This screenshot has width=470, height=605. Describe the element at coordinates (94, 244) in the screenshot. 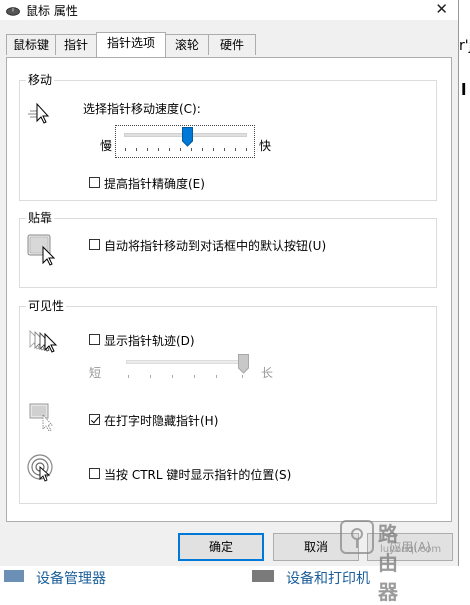

I see `snap-to-default-checkbox` at that location.